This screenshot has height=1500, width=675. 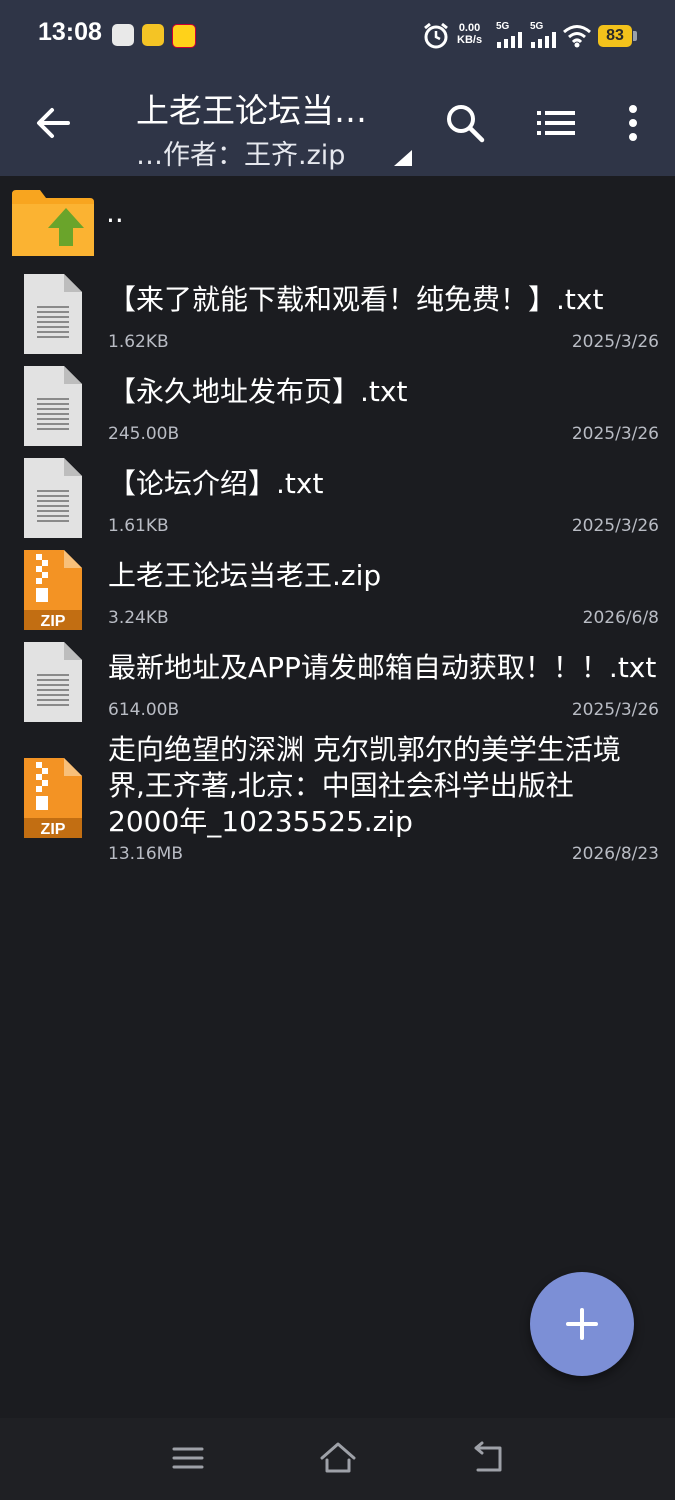 I want to click on file-name-line-2: 界,王齐著,北京：中国社会科学出版社, so click(x=341, y=785).